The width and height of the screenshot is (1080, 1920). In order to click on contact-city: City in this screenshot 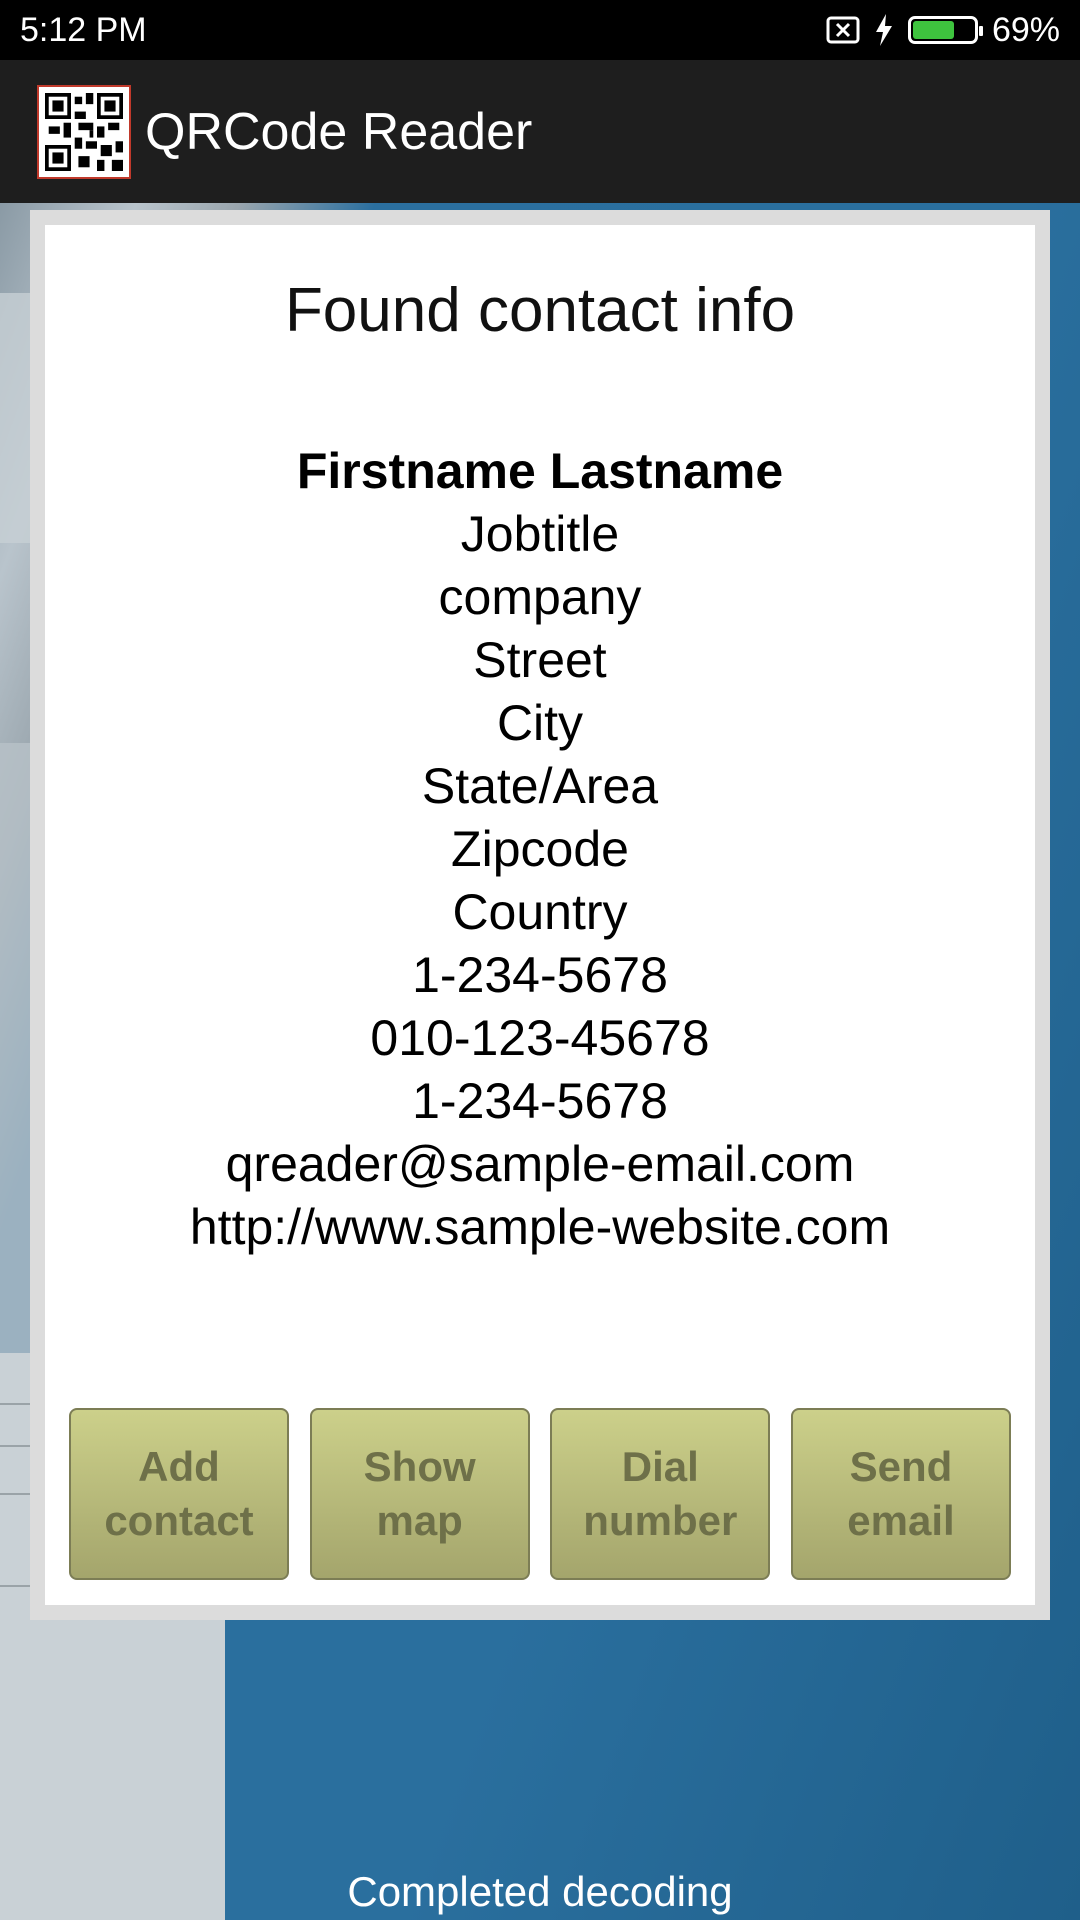, I will do `click(540, 723)`.